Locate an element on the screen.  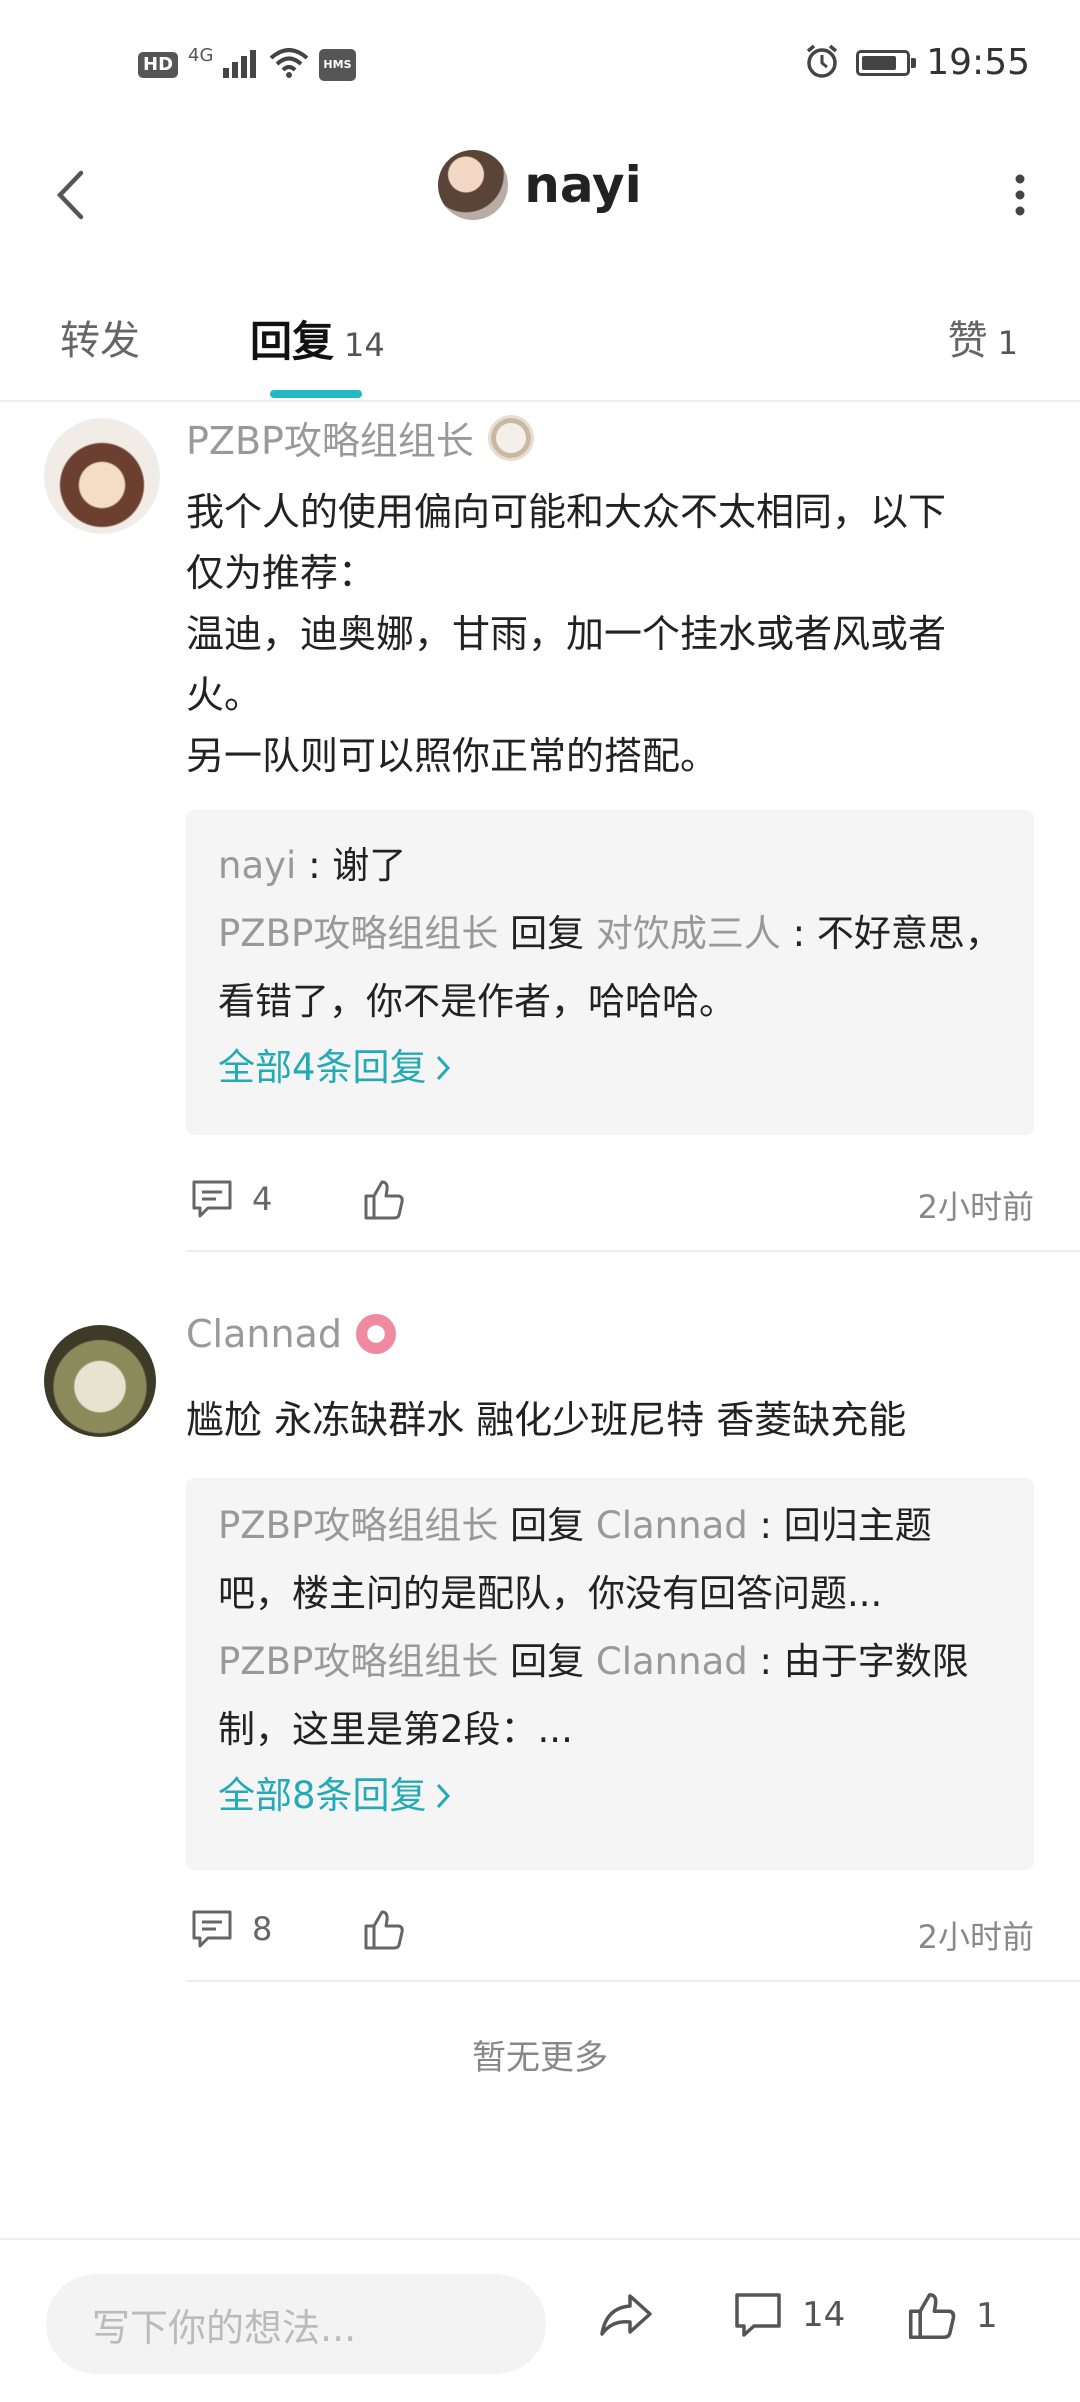
commenter-name: Clannad is located at coordinates (264, 1334).